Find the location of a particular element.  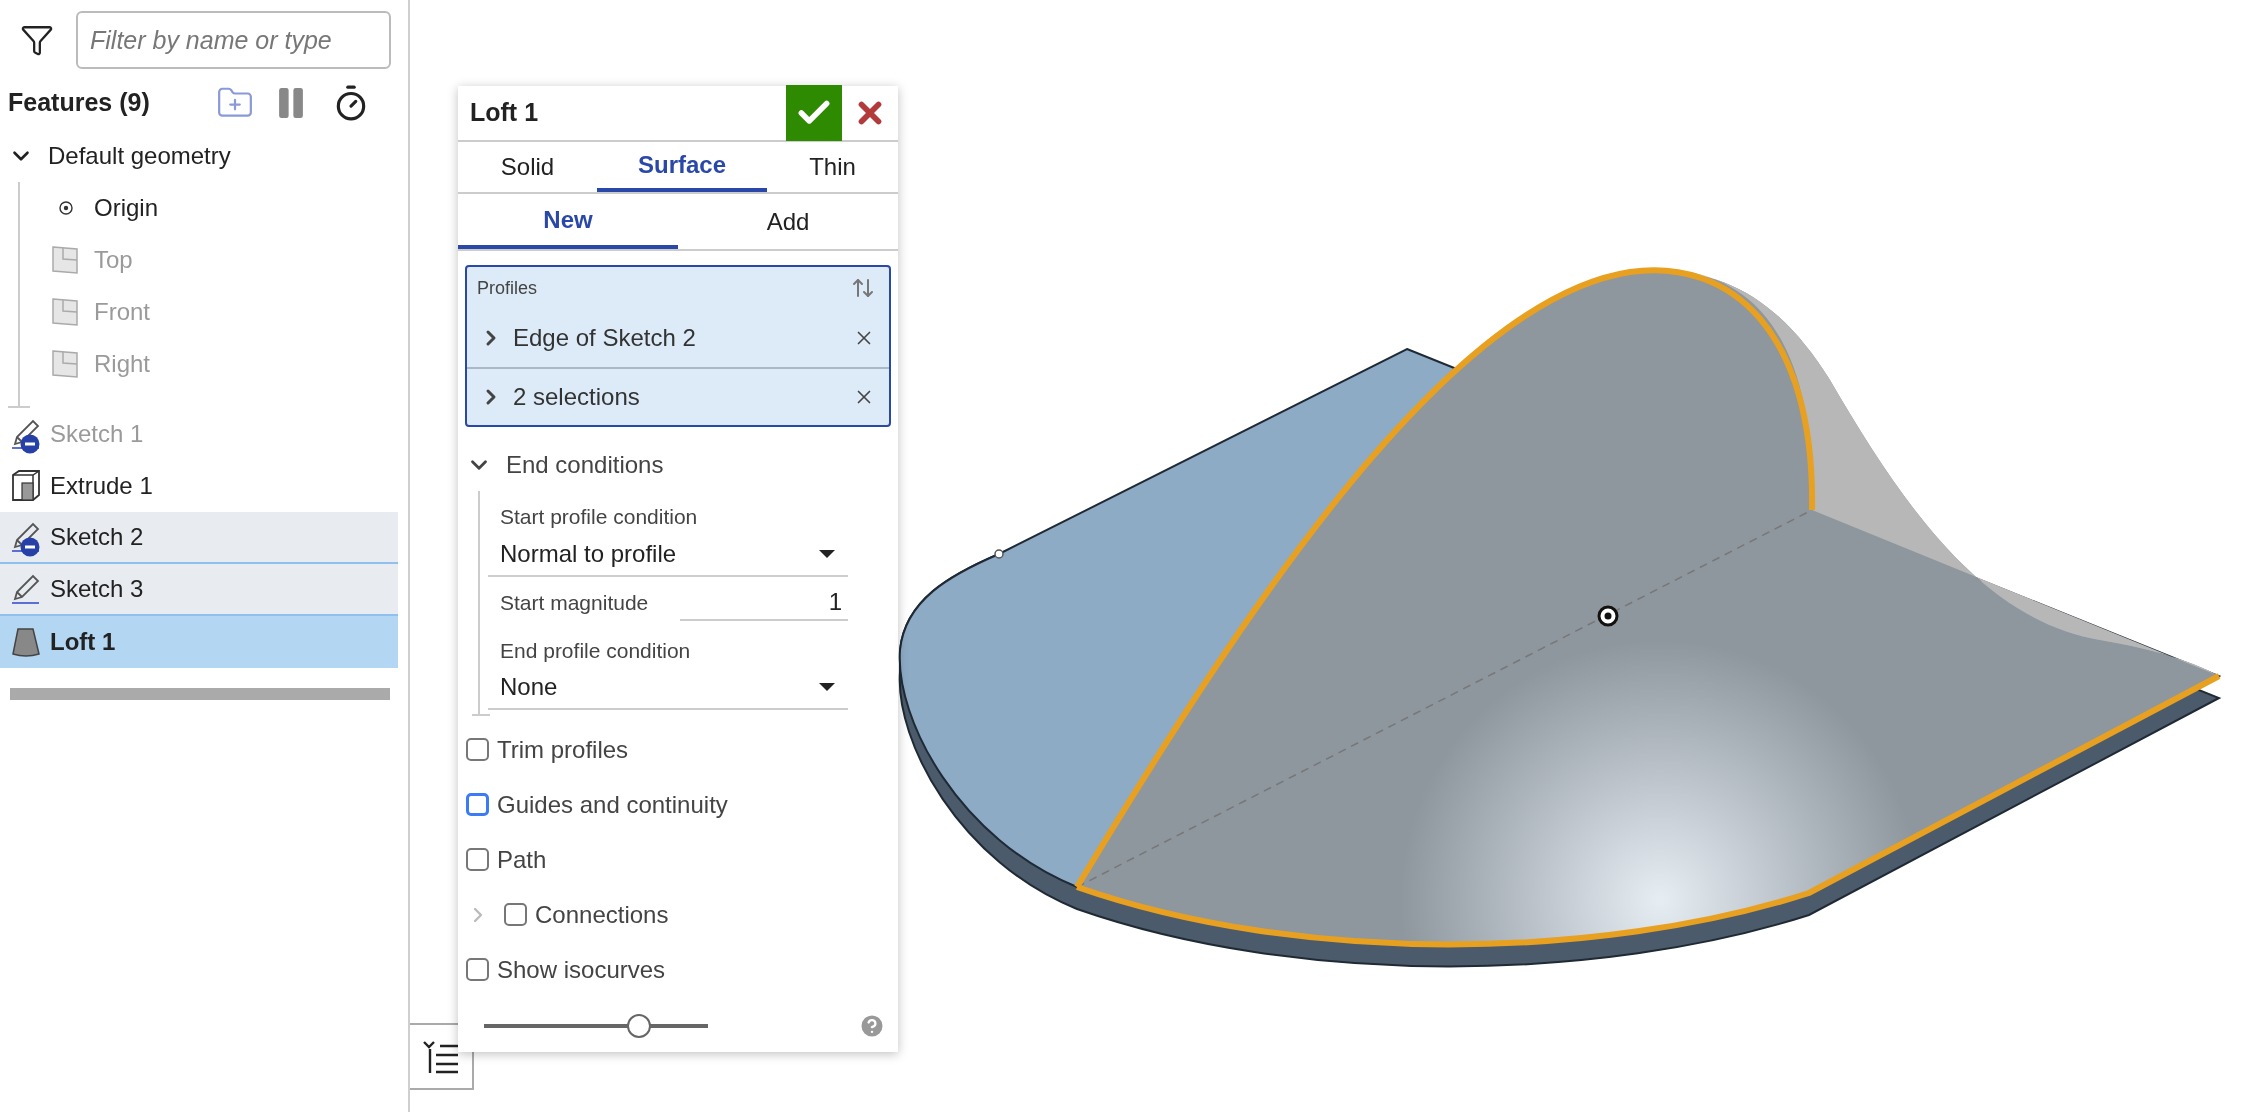

profiles-label: Profiles is located at coordinates (507, 288).